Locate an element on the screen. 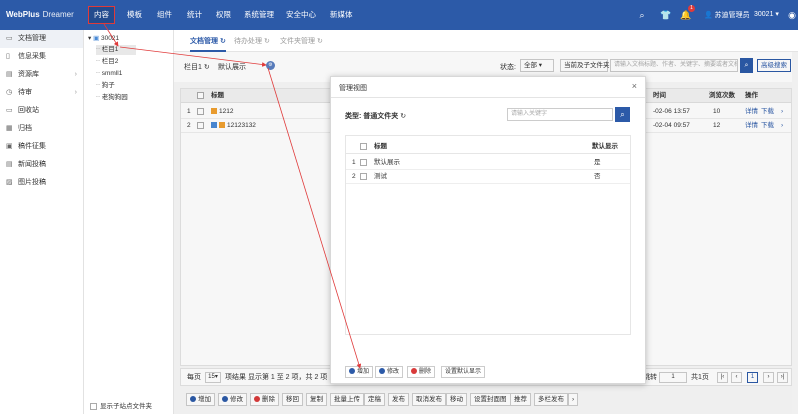  sidebar-item-archive: ▦ 归档 is located at coordinates (41, 129).